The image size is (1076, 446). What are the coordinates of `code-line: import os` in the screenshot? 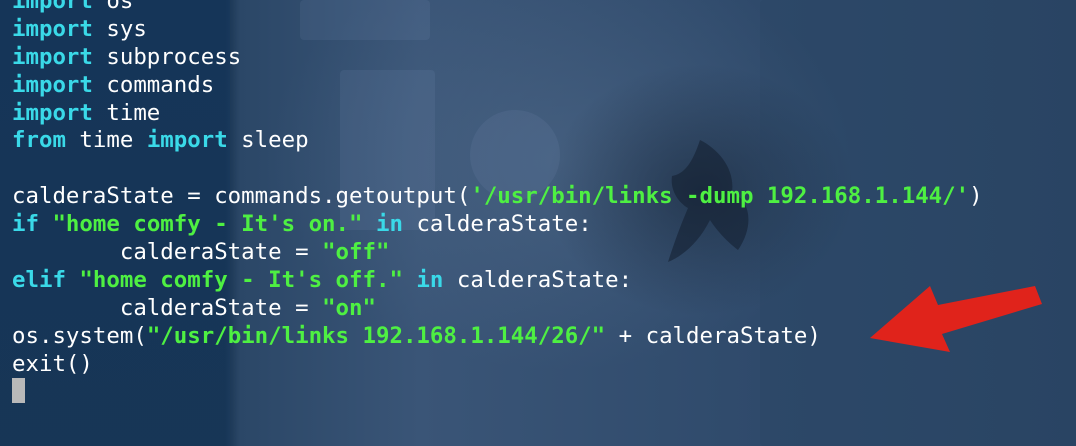 It's located at (497, 8).